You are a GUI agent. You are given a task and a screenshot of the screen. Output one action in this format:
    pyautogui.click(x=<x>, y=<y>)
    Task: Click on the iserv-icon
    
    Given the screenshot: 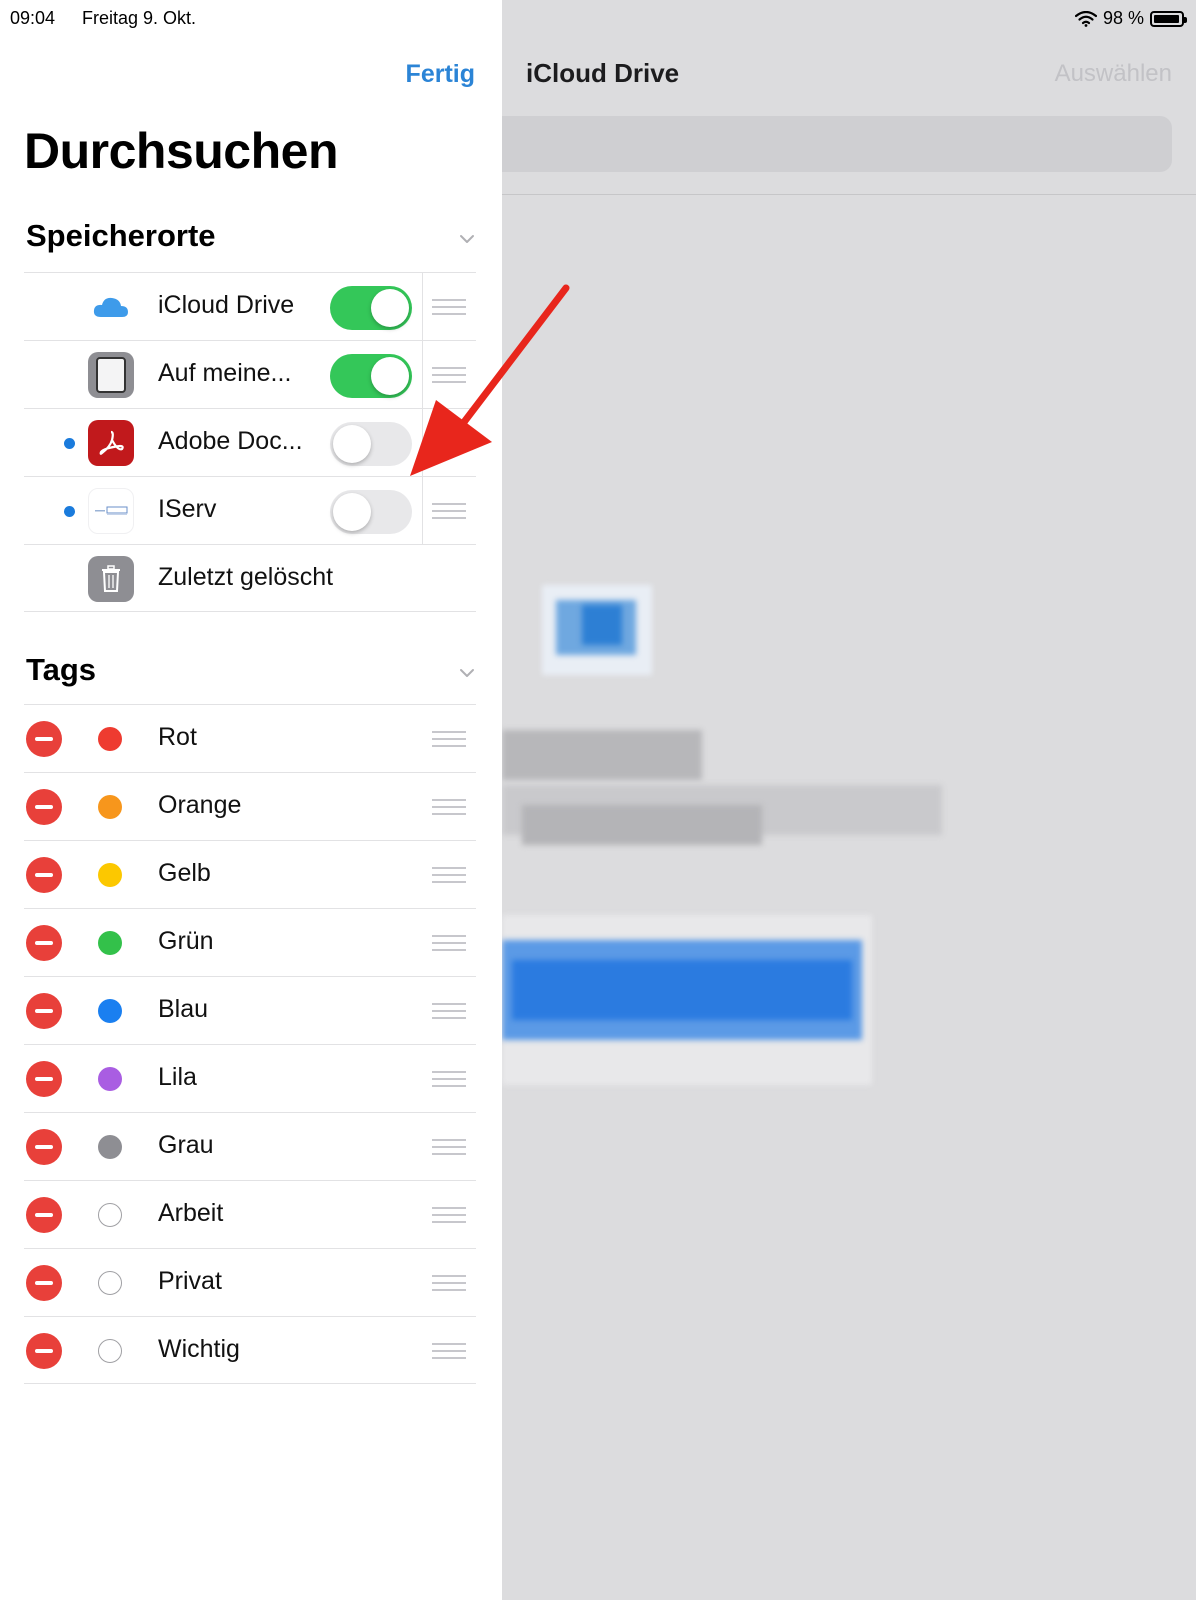 What is the action you would take?
    pyautogui.click(x=111, y=511)
    